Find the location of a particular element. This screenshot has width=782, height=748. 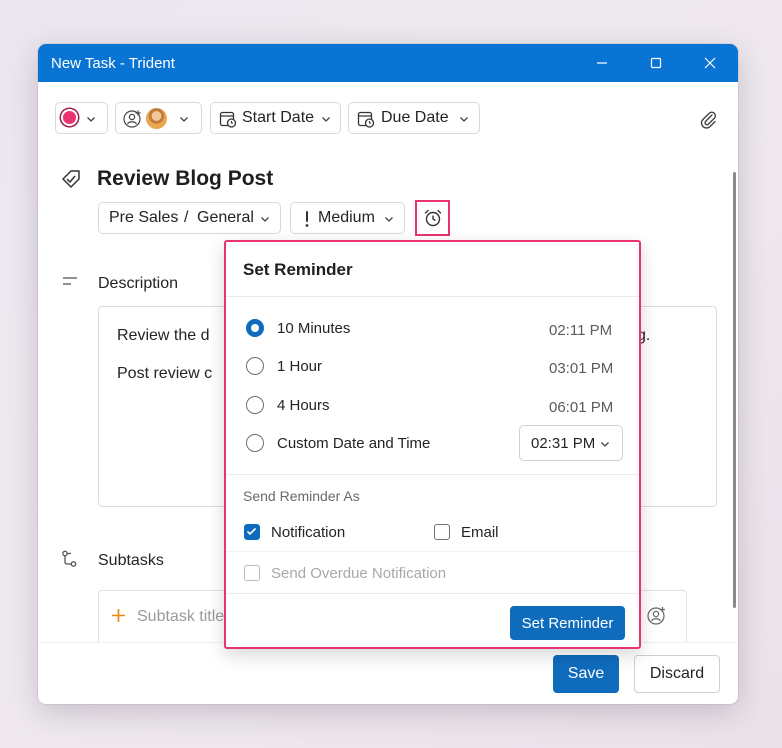

discard-label: Discard is located at coordinates (677, 673).